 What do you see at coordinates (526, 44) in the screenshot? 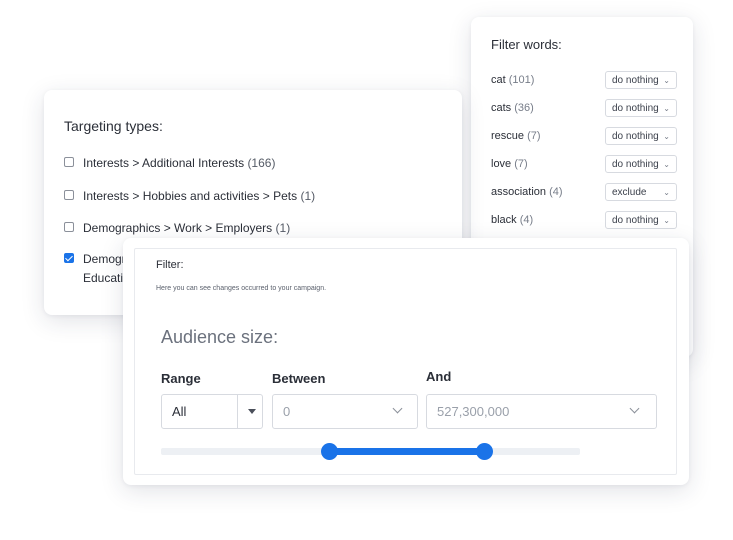
I see `filter-words-title: Filter words:` at bounding box center [526, 44].